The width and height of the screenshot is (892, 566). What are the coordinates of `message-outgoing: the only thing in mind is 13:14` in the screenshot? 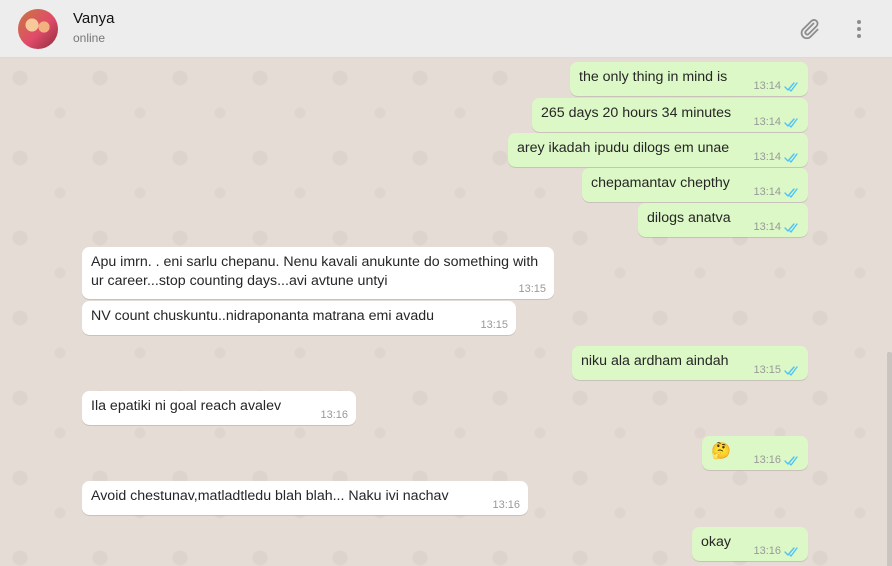 It's located at (689, 79).